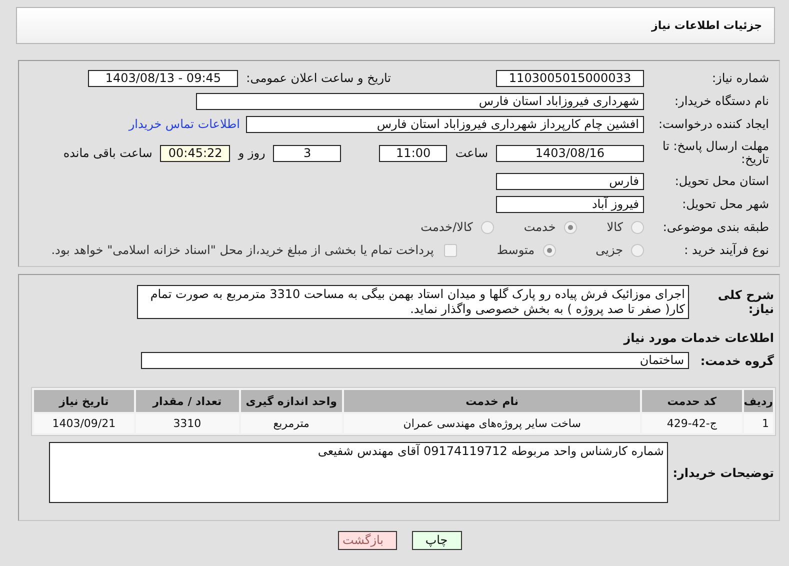 This screenshot has height=566, width=789. Describe the element at coordinates (318, 78) in the screenshot. I see `field-label: تاریخ و ساعت اعلان عمومی:` at that location.